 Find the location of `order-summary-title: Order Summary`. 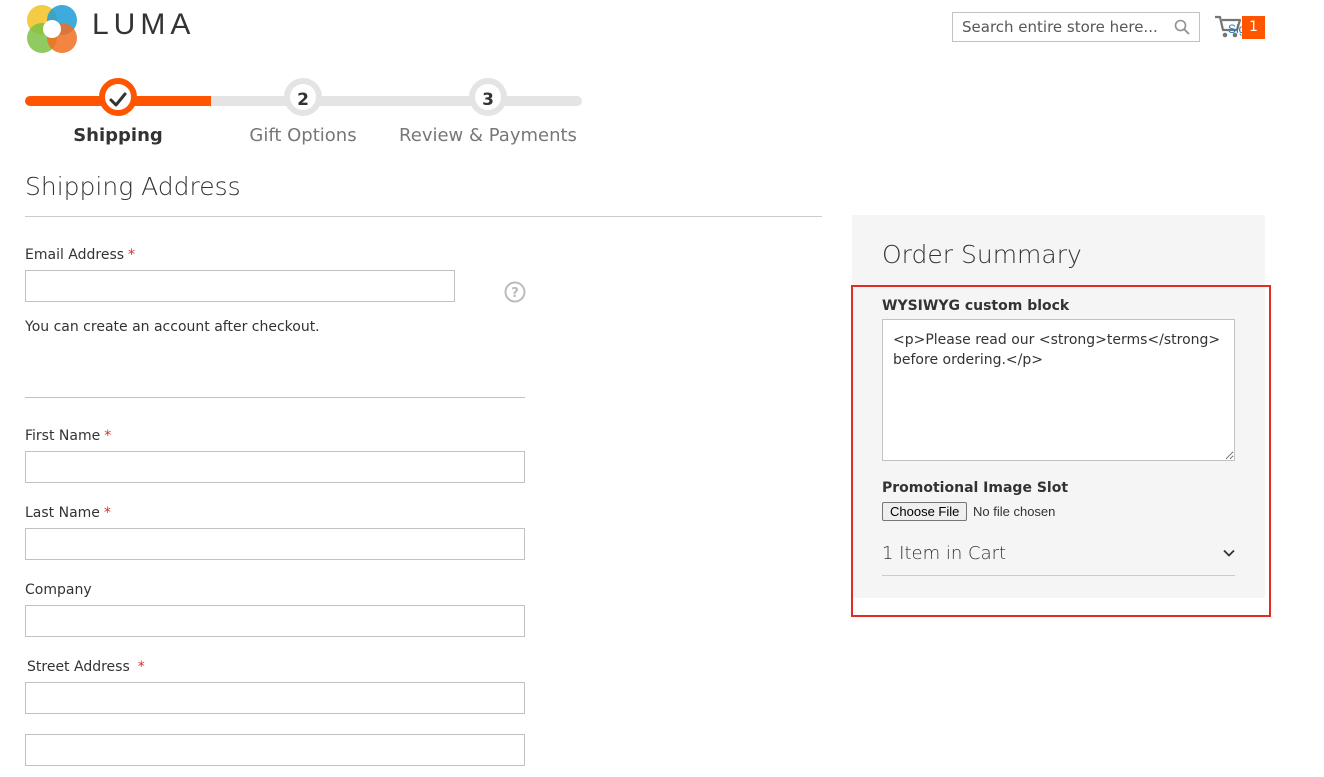

order-summary-title: Order Summary is located at coordinates (982, 254).